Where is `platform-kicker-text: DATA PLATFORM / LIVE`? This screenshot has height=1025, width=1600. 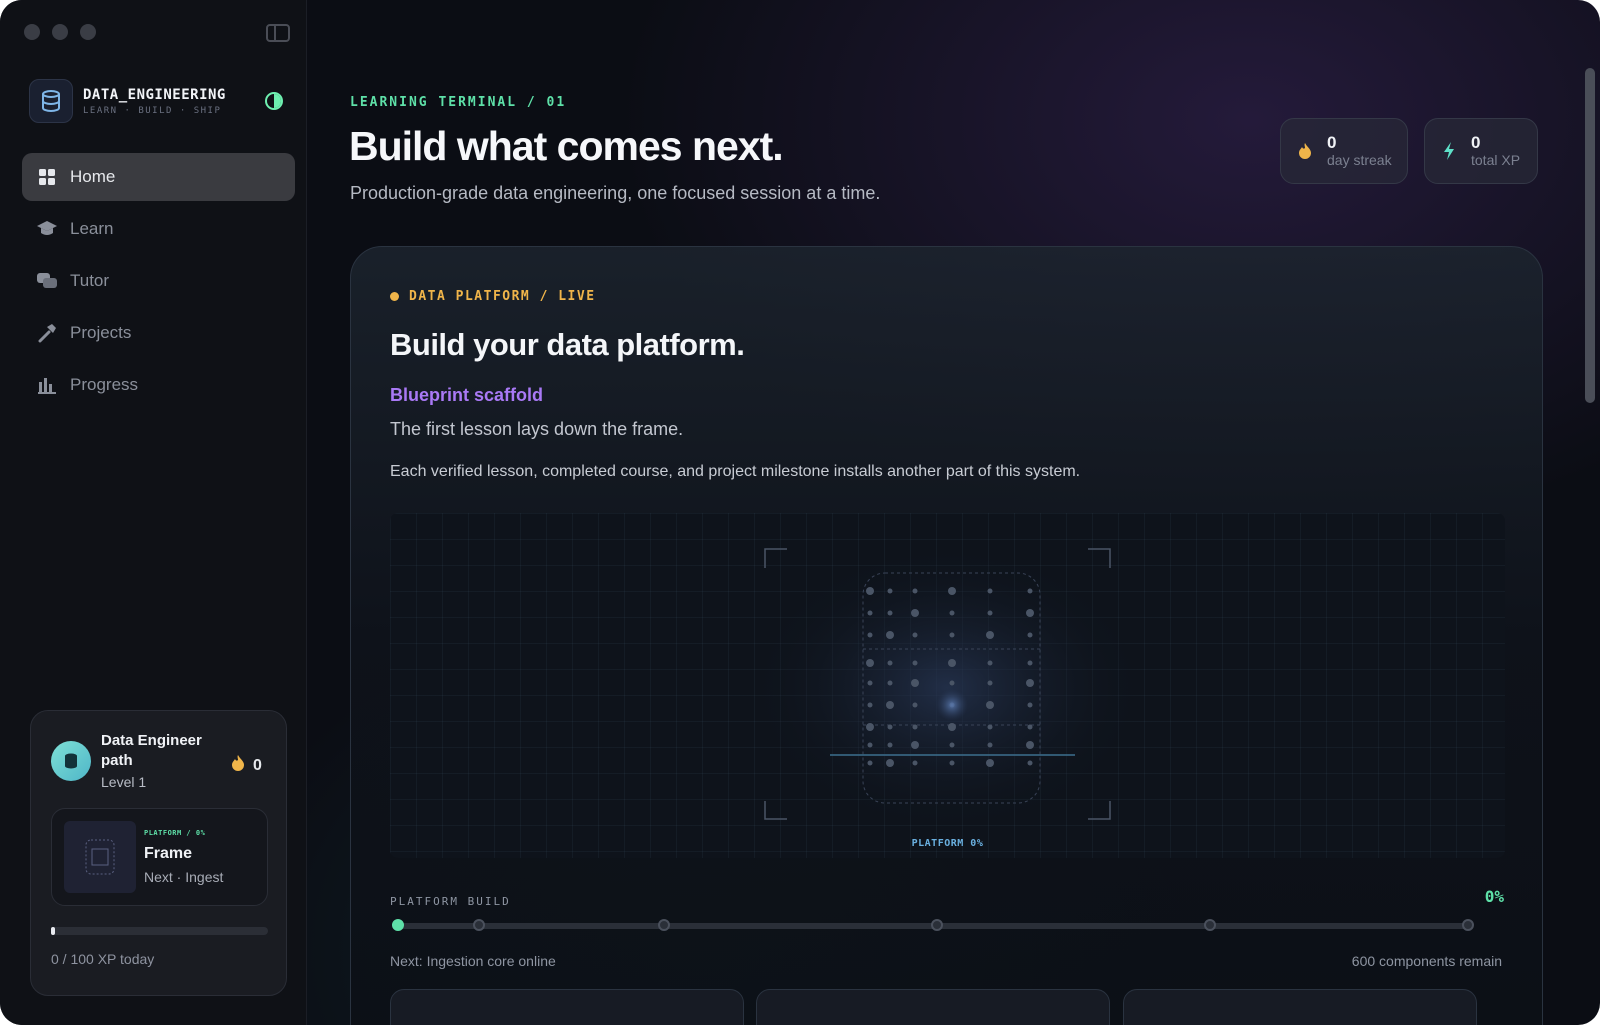
platform-kicker-text: DATA PLATFORM / LIVE is located at coordinates (502, 296).